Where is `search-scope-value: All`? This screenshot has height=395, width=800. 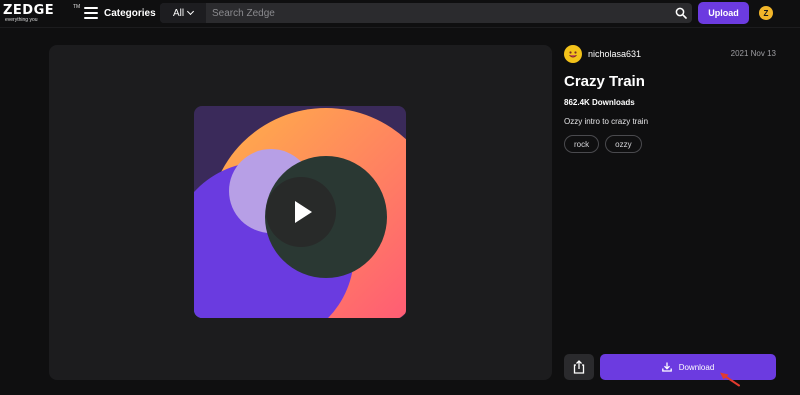
search-scope-value: All is located at coordinates (178, 13).